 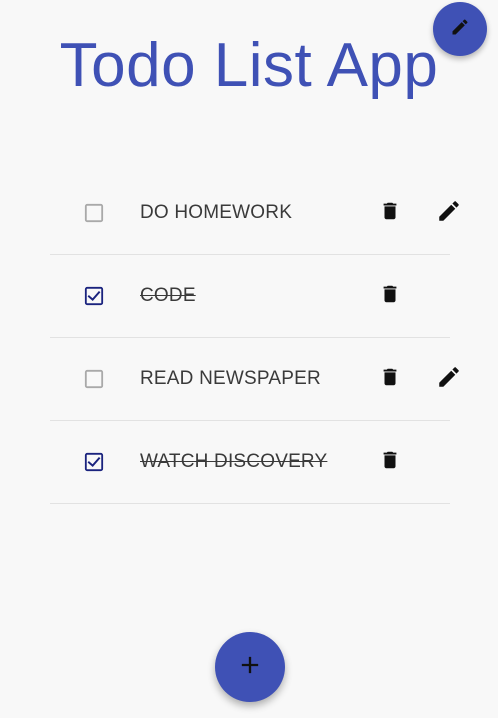 I want to click on todo-item: WATCH DISCOVERY, so click(x=250, y=462).